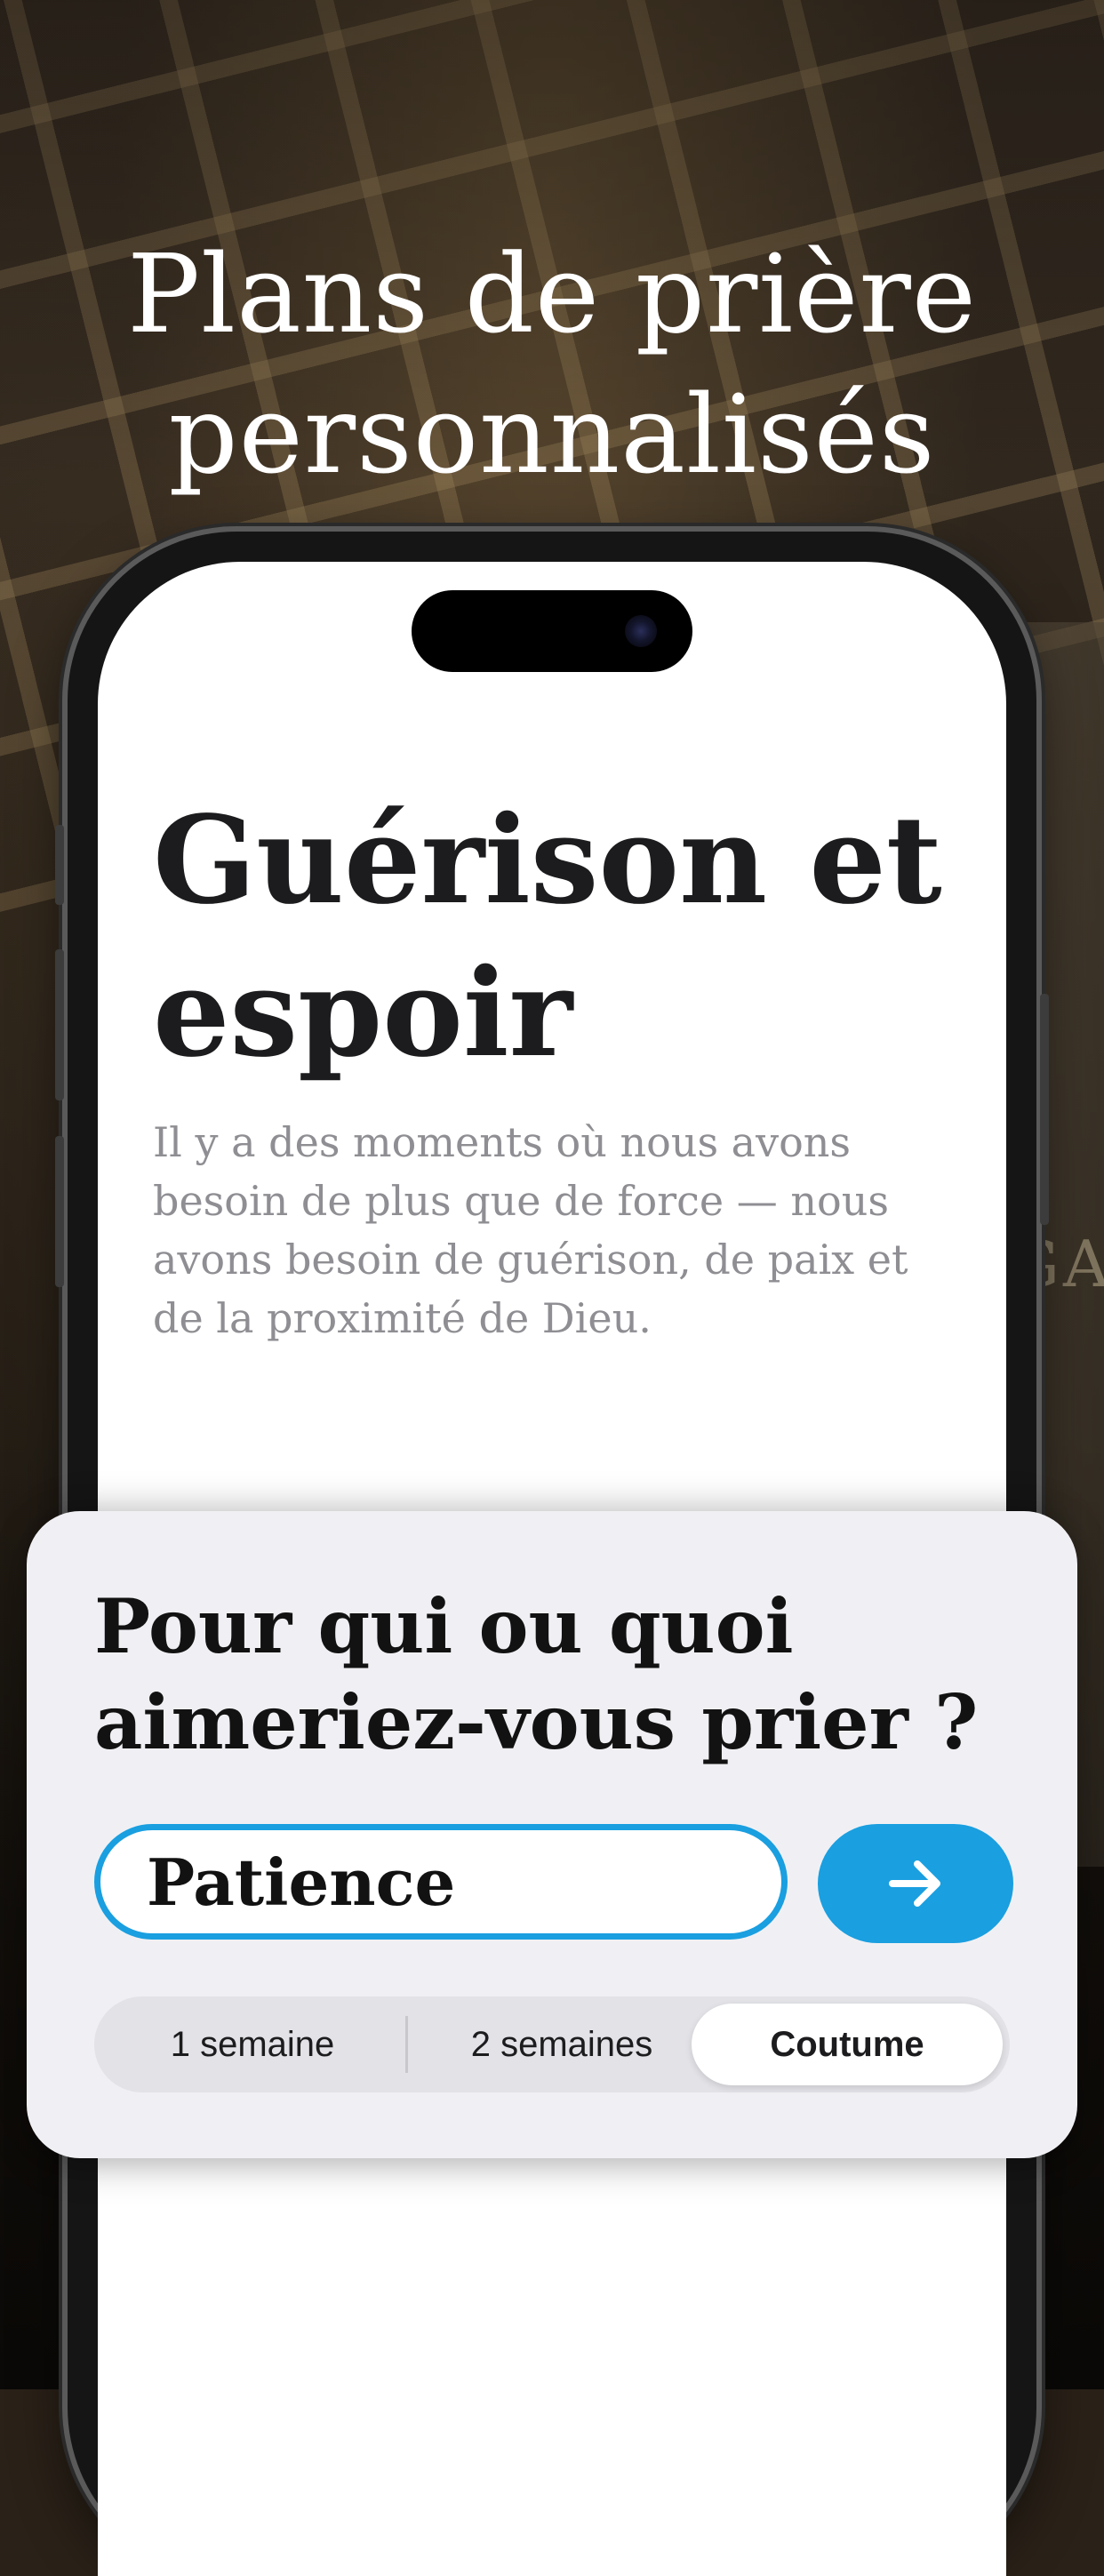 This screenshot has width=1104, height=2576. Describe the element at coordinates (449, 1881) in the screenshot. I see `prayer-topic-input` at that location.